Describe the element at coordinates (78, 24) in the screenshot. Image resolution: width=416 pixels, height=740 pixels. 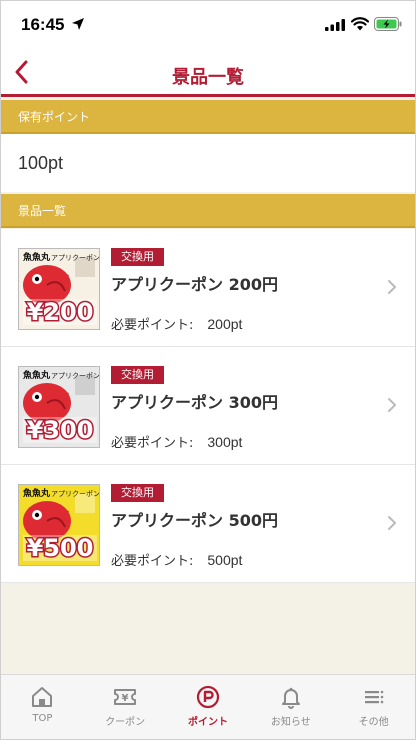
I see `location-arrow-icon` at that location.